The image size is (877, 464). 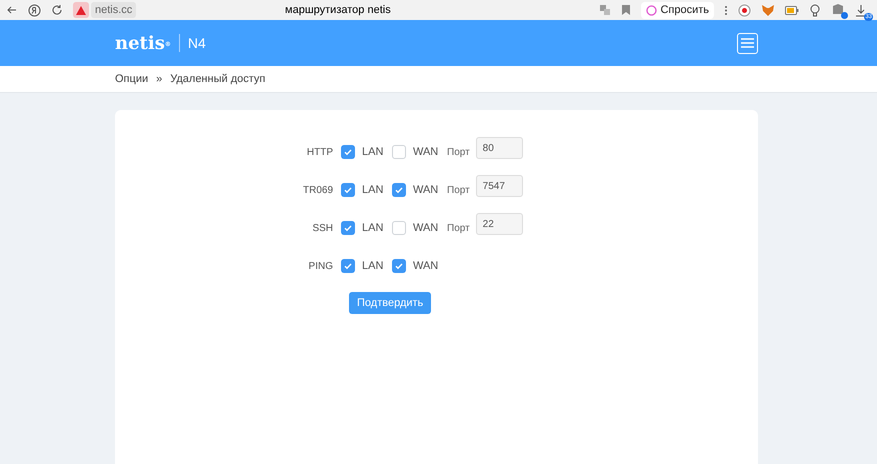 I want to click on menu-icon, so click(x=747, y=43).